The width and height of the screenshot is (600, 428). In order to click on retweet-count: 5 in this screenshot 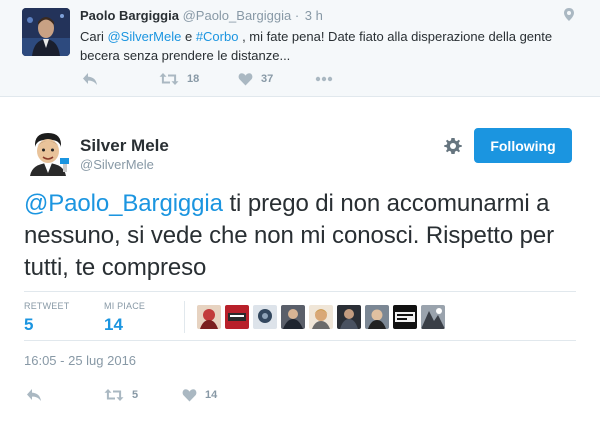, I will do `click(135, 395)`.